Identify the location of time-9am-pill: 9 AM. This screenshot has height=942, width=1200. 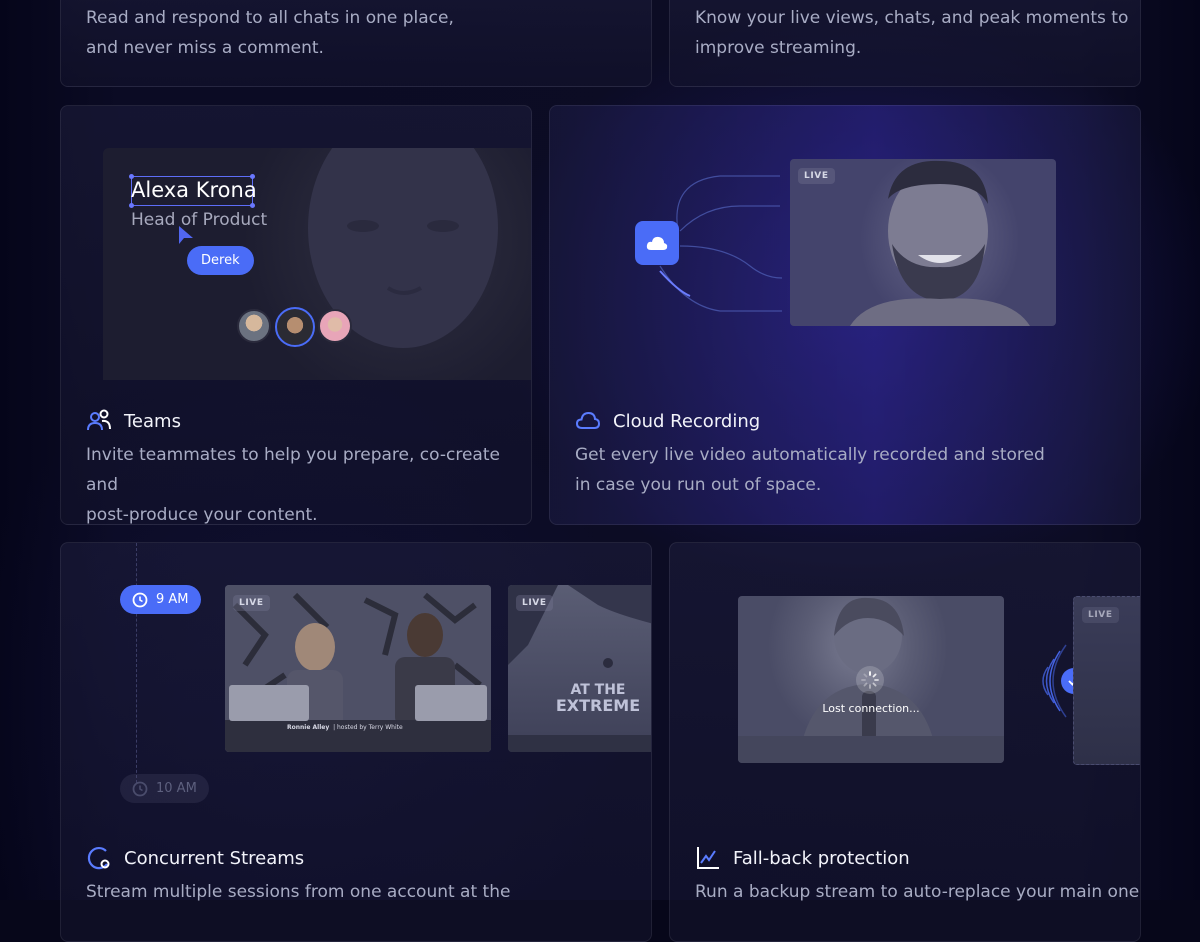
(160, 599).